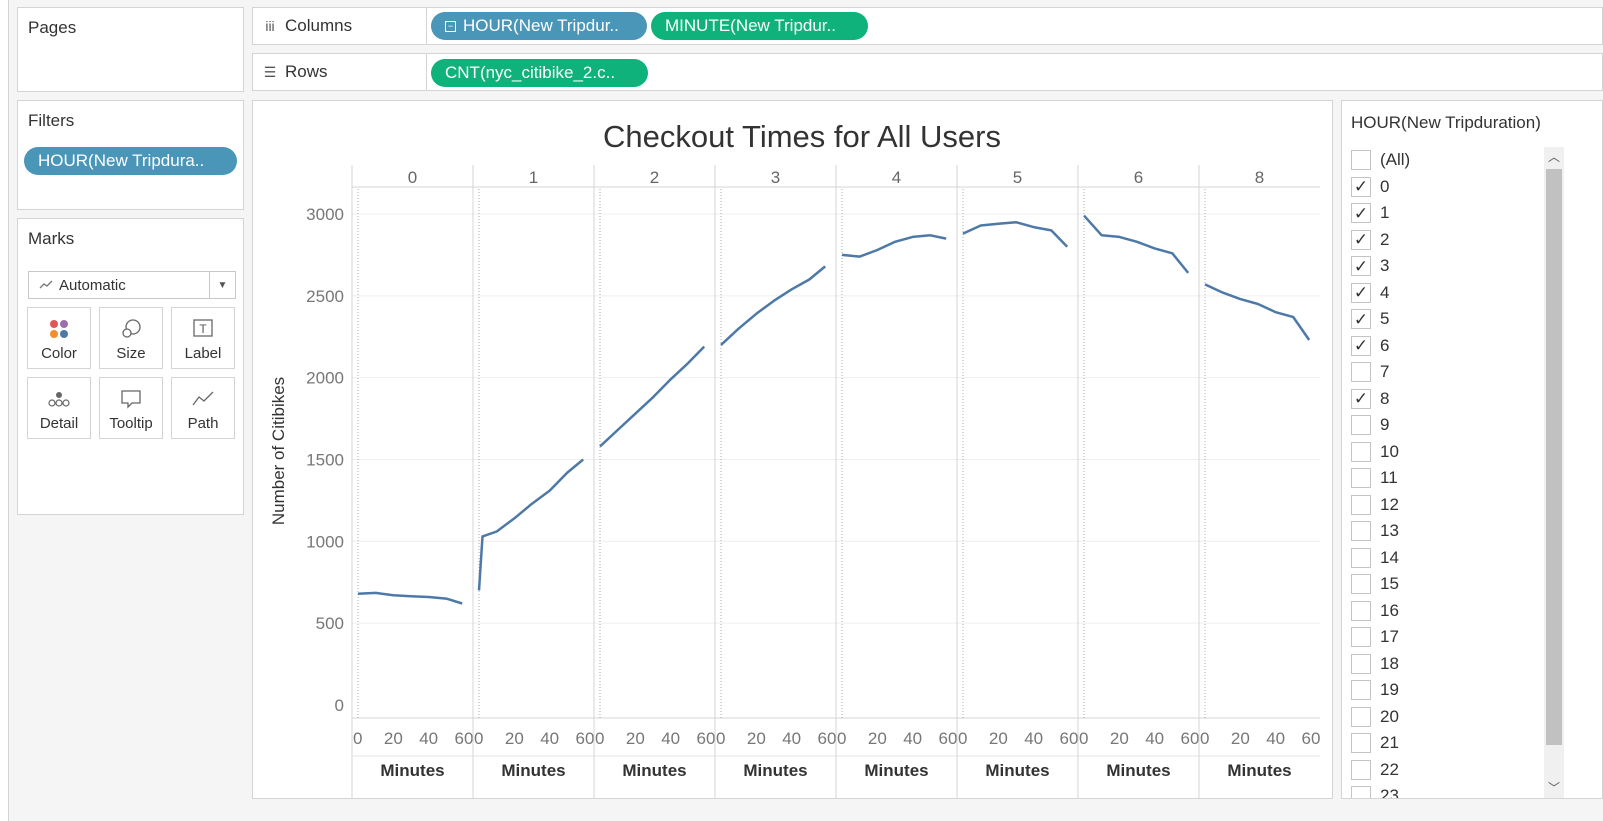 This screenshot has width=1603, height=821. I want to click on filter-item-label: 19, so click(1389, 689).